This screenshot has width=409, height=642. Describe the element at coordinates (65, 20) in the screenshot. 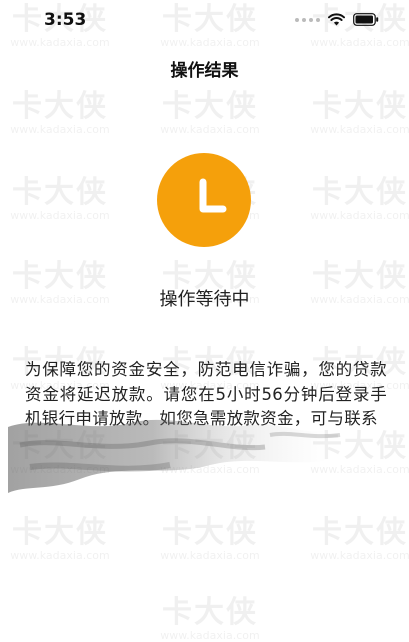

I see `status-time: 3:53` at that location.